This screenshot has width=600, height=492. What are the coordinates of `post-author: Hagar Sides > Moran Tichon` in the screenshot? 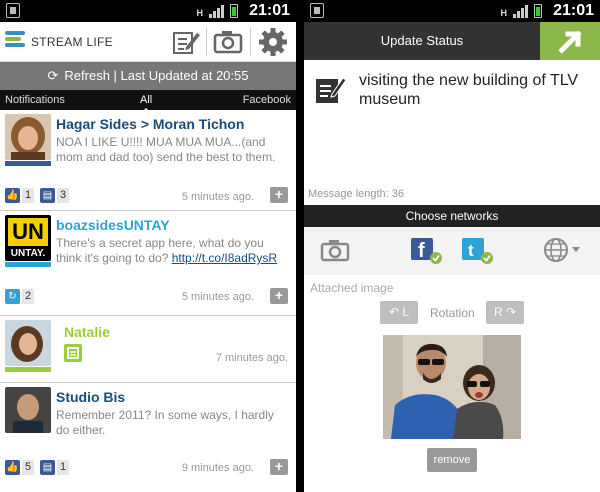 It's located at (150, 124).